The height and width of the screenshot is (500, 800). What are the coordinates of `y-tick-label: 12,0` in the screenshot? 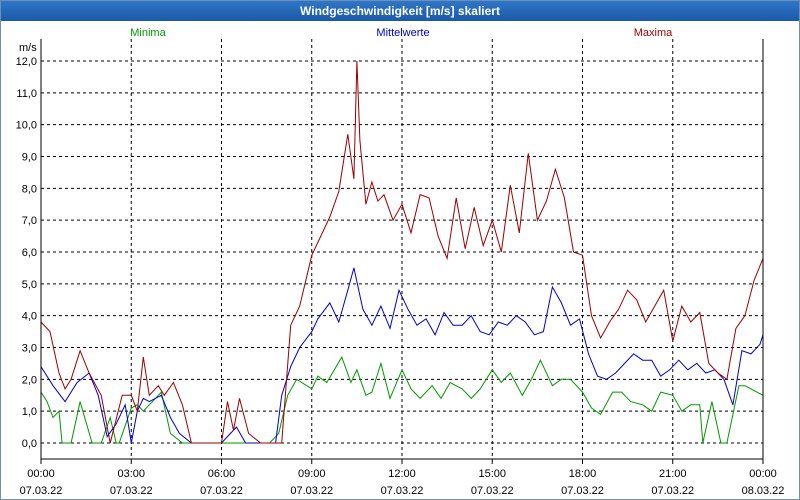 It's located at (26, 62).